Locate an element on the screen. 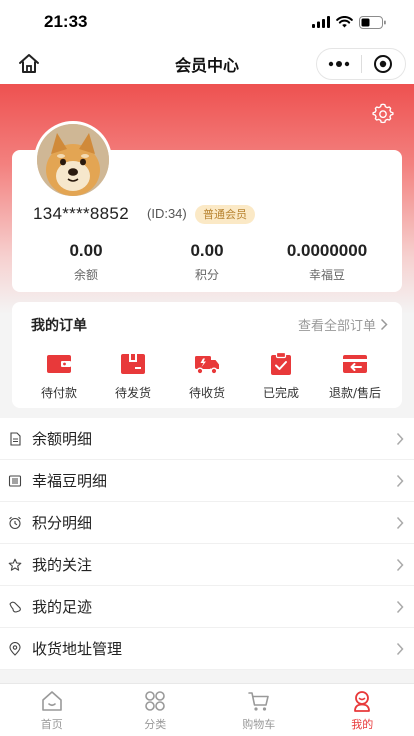 The width and height of the screenshot is (414, 736). clipboard-check-icon is located at coordinates (281, 363).